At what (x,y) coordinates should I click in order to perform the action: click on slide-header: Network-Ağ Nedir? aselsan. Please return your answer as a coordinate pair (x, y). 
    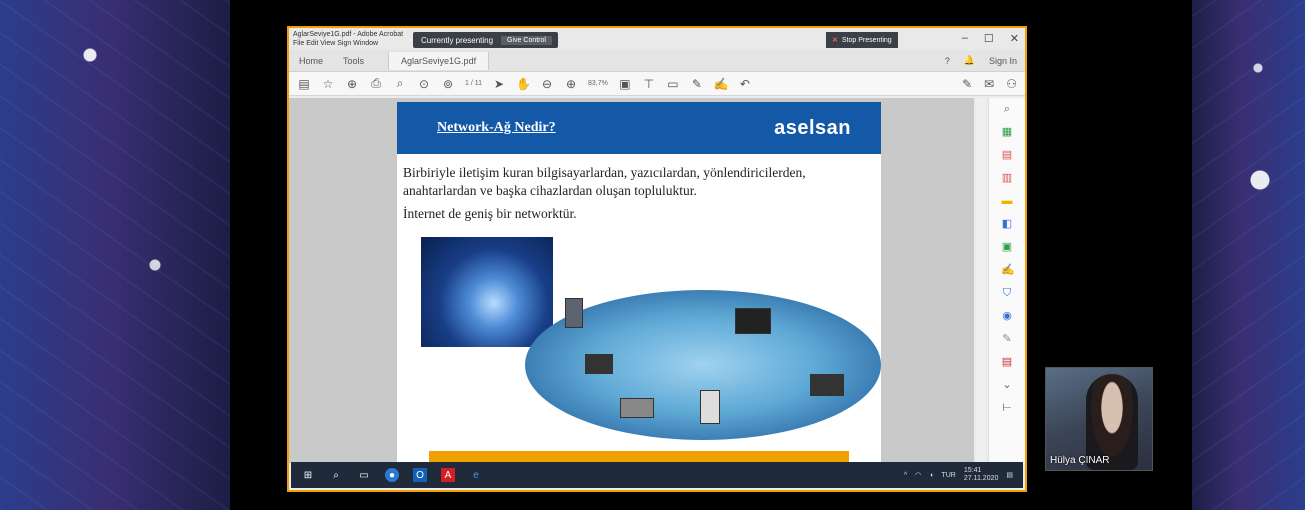
    Looking at the image, I should click on (639, 128).